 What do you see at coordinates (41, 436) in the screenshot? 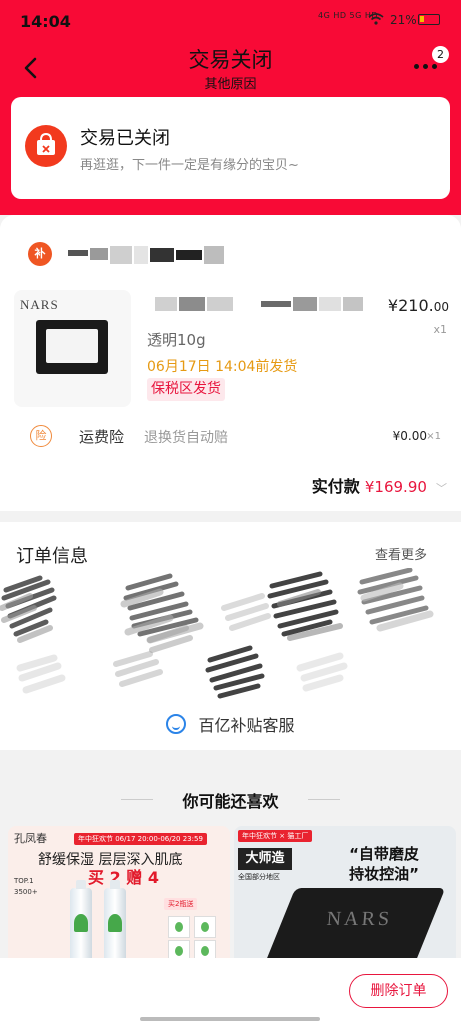
I see `insurance-icon: 险` at bounding box center [41, 436].